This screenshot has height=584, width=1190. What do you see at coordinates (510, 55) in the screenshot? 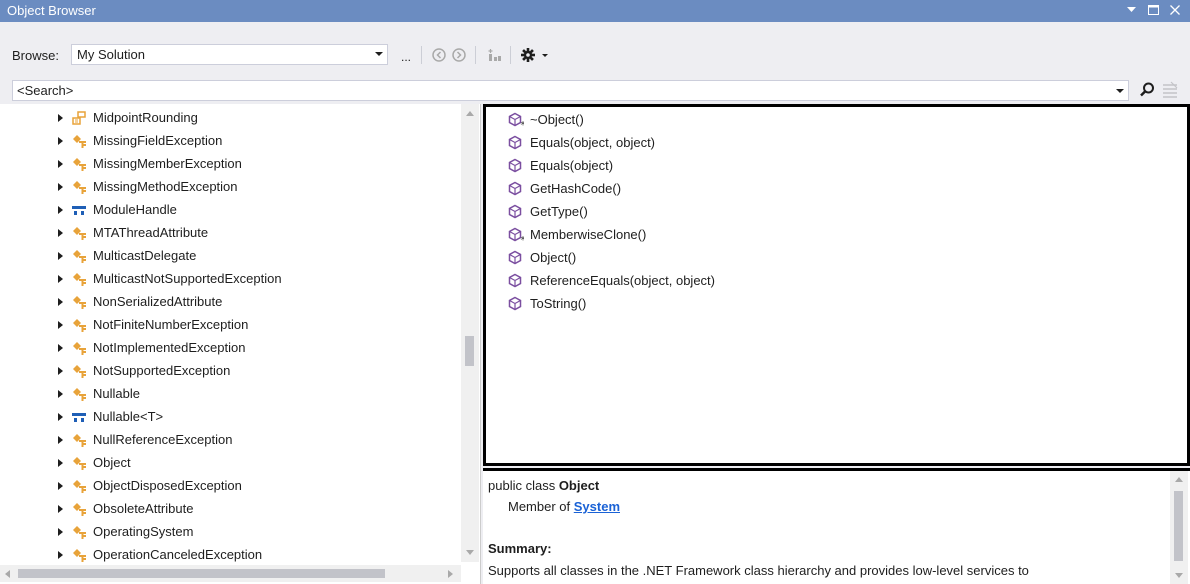
I see `toolbar-separator` at bounding box center [510, 55].